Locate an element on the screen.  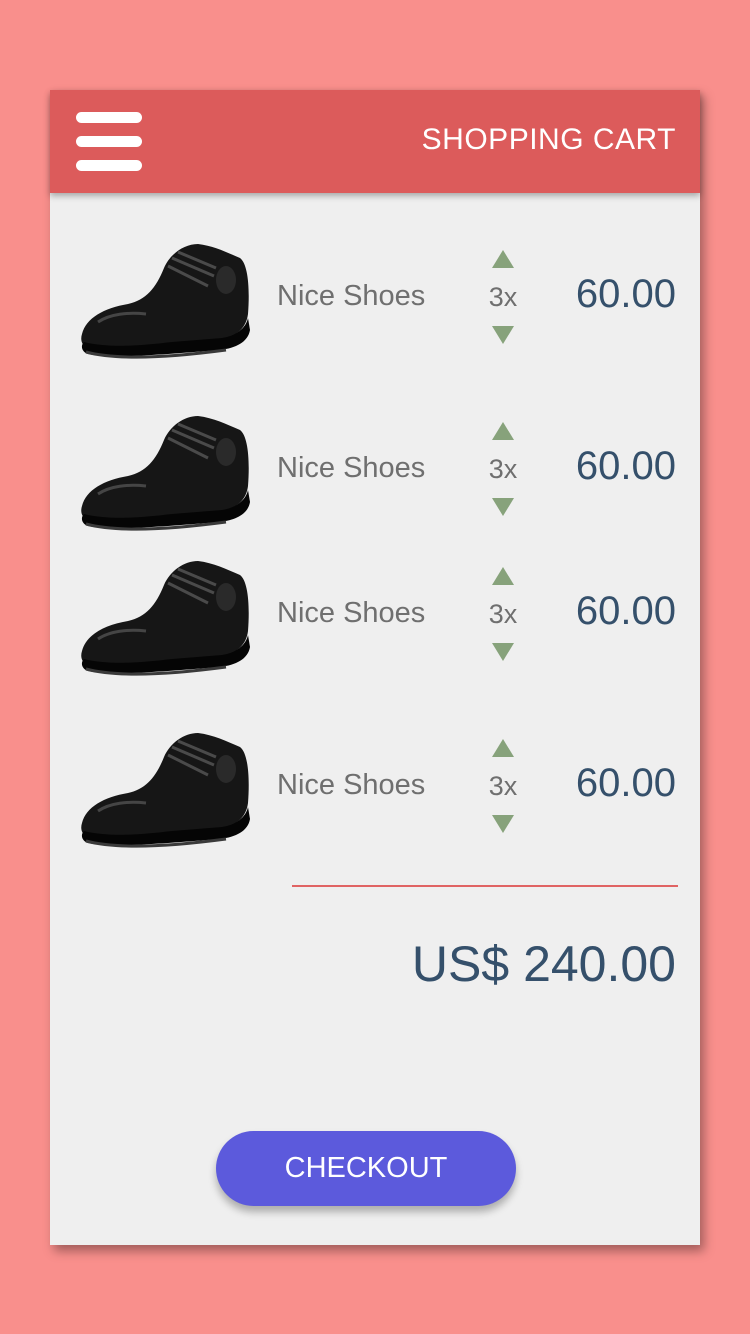
hamburger-menu-icon is located at coordinates (109, 142).